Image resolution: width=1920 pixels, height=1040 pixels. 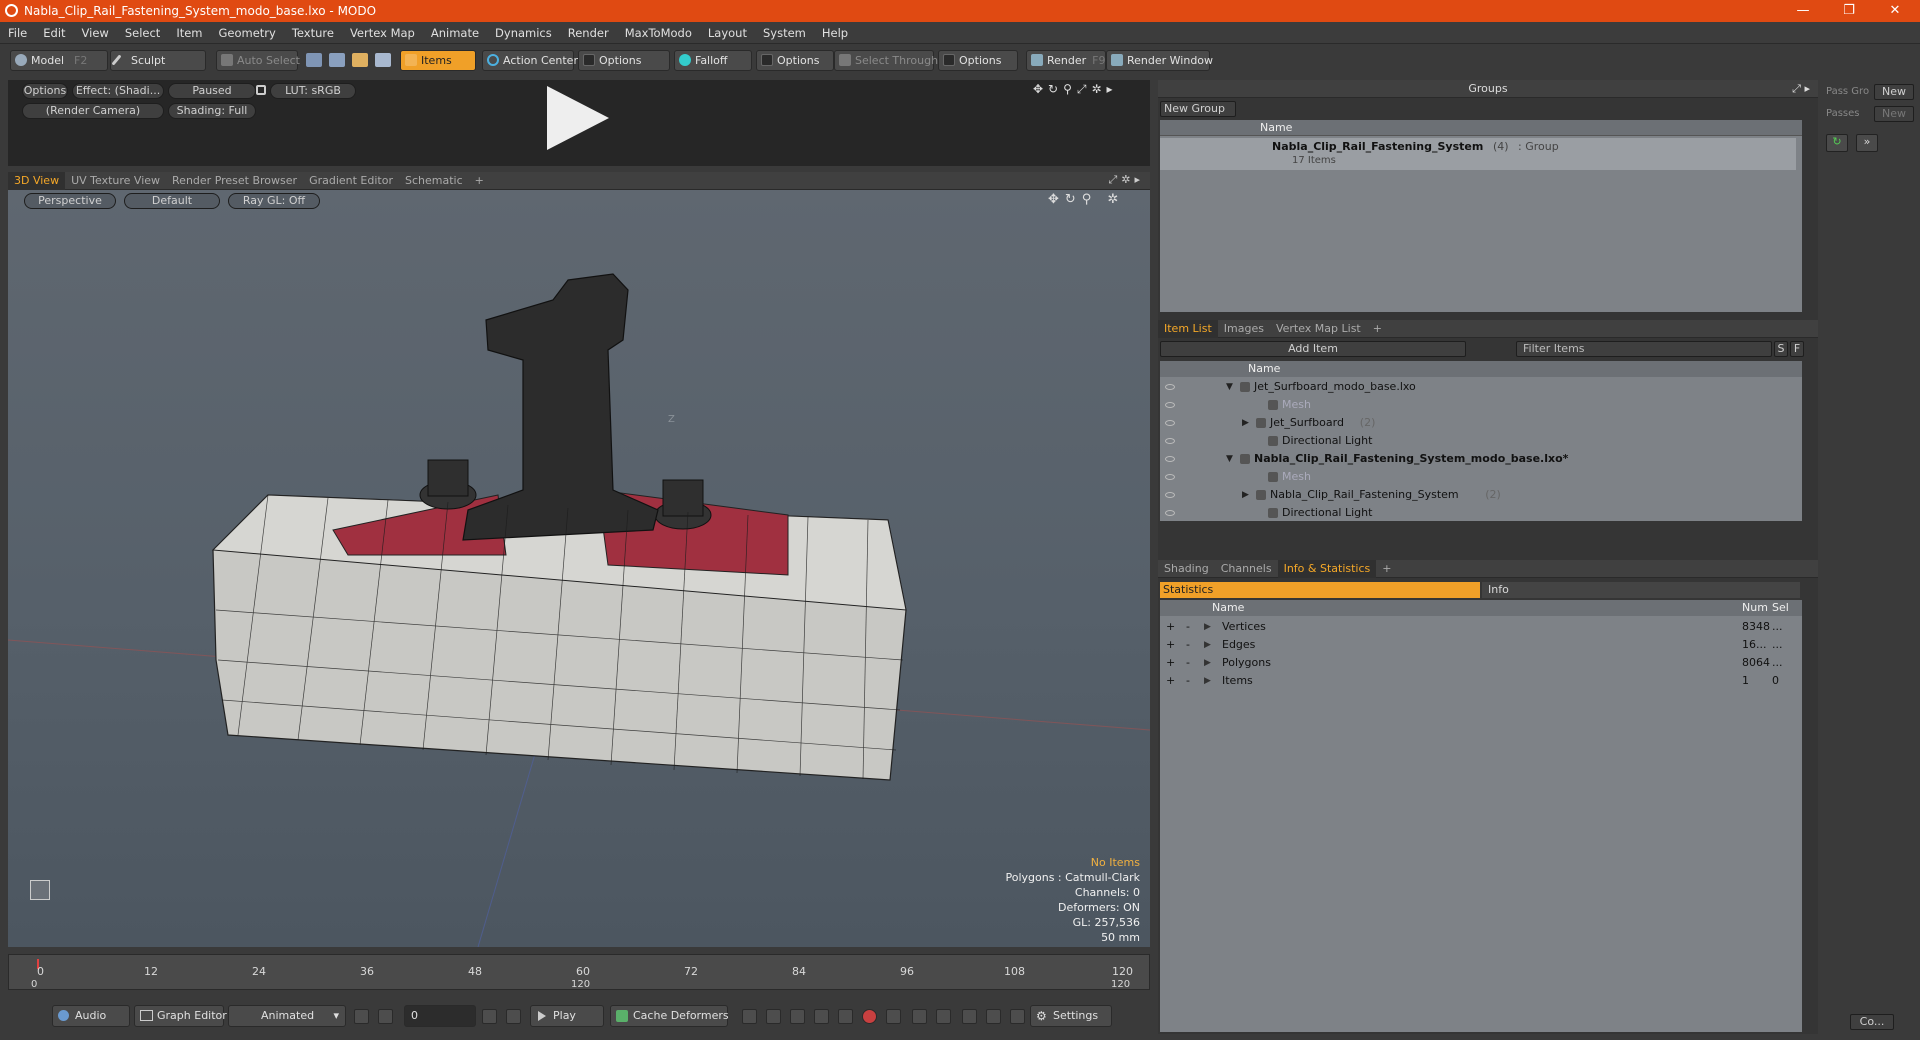 What do you see at coordinates (1803, 11) in the screenshot?
I see `minimize-button: —` at bounding box center [1803, 11].